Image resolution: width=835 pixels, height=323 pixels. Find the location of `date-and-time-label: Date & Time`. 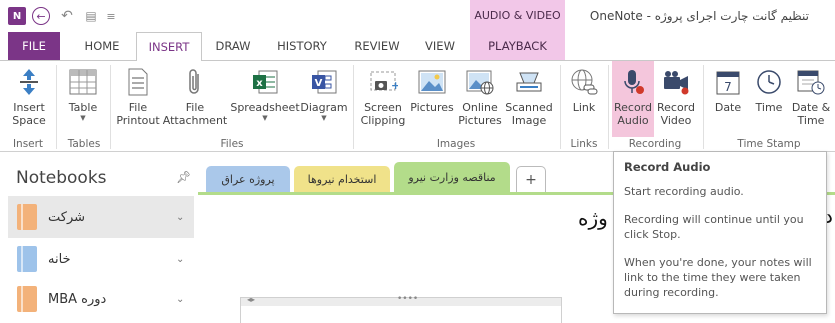

date-and-time-label: Date & Time is located at coordinates (811, 114).